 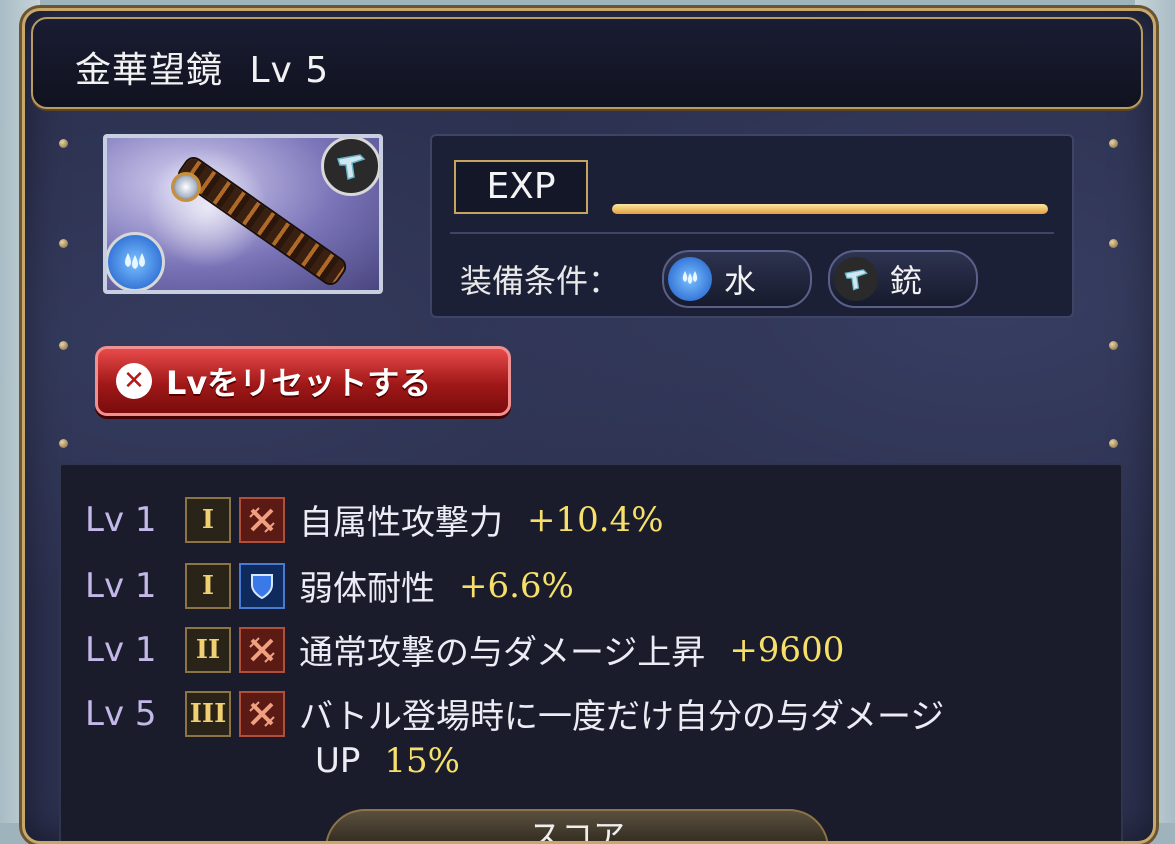 I want to click on skill-value: +10.4%, so click(x=595, y=519).